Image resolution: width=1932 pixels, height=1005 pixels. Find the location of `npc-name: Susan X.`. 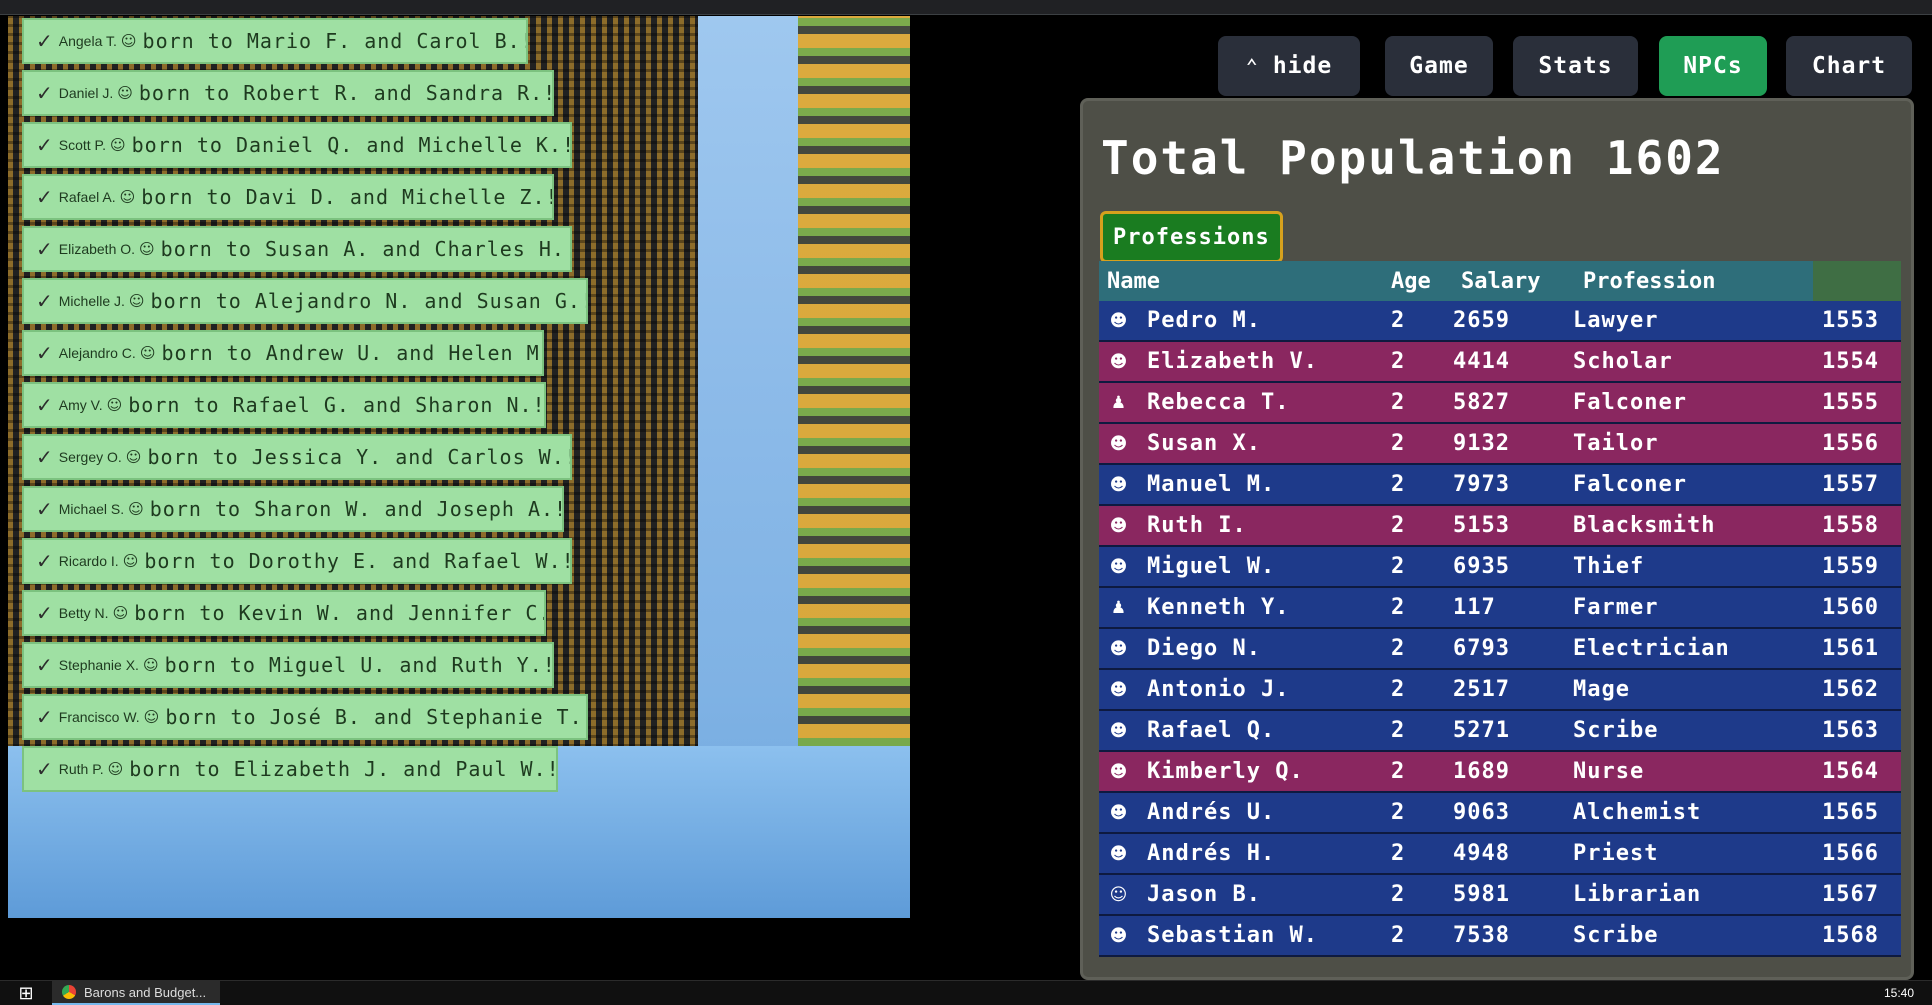

npc-name: Susan X. is located at coordinates (1204, 443).